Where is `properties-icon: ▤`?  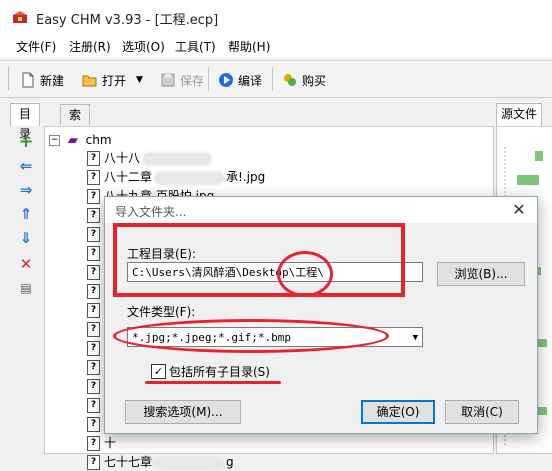
properties-icon: ▤ is located at coordinates (26, 288).